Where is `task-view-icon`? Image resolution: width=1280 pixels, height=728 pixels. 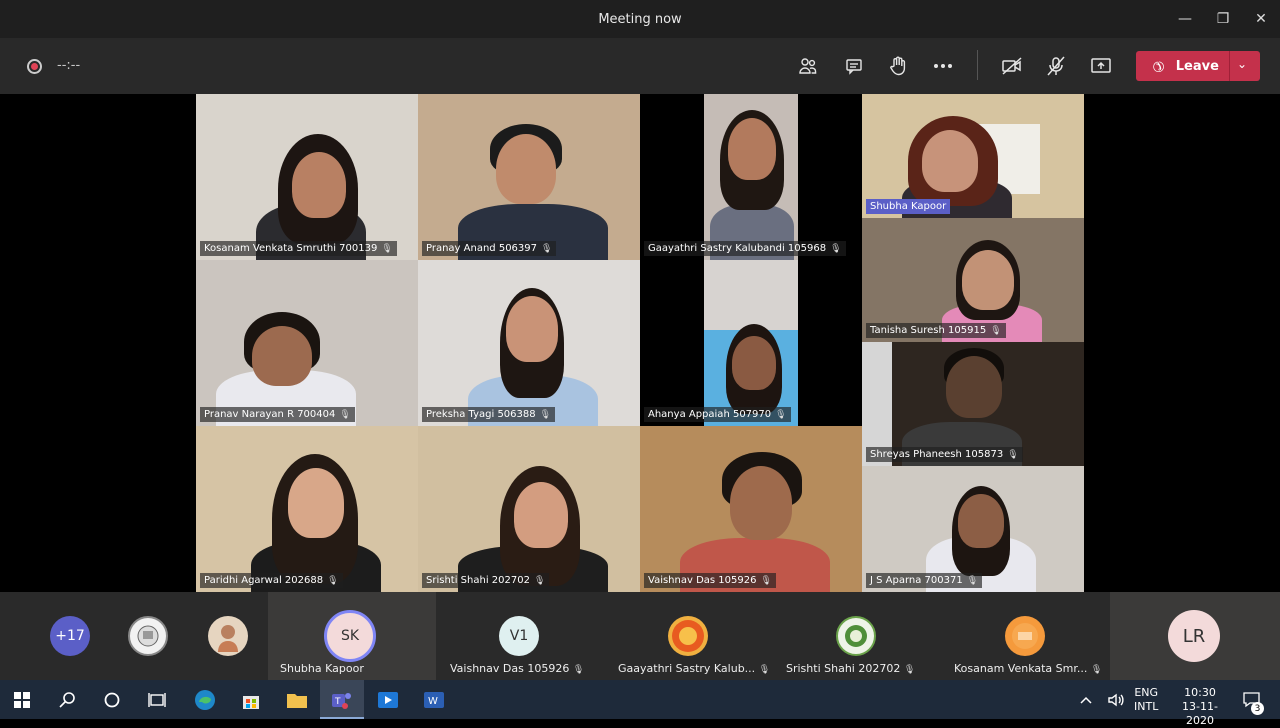
task-view-icon is located at coordinates (157, 700).